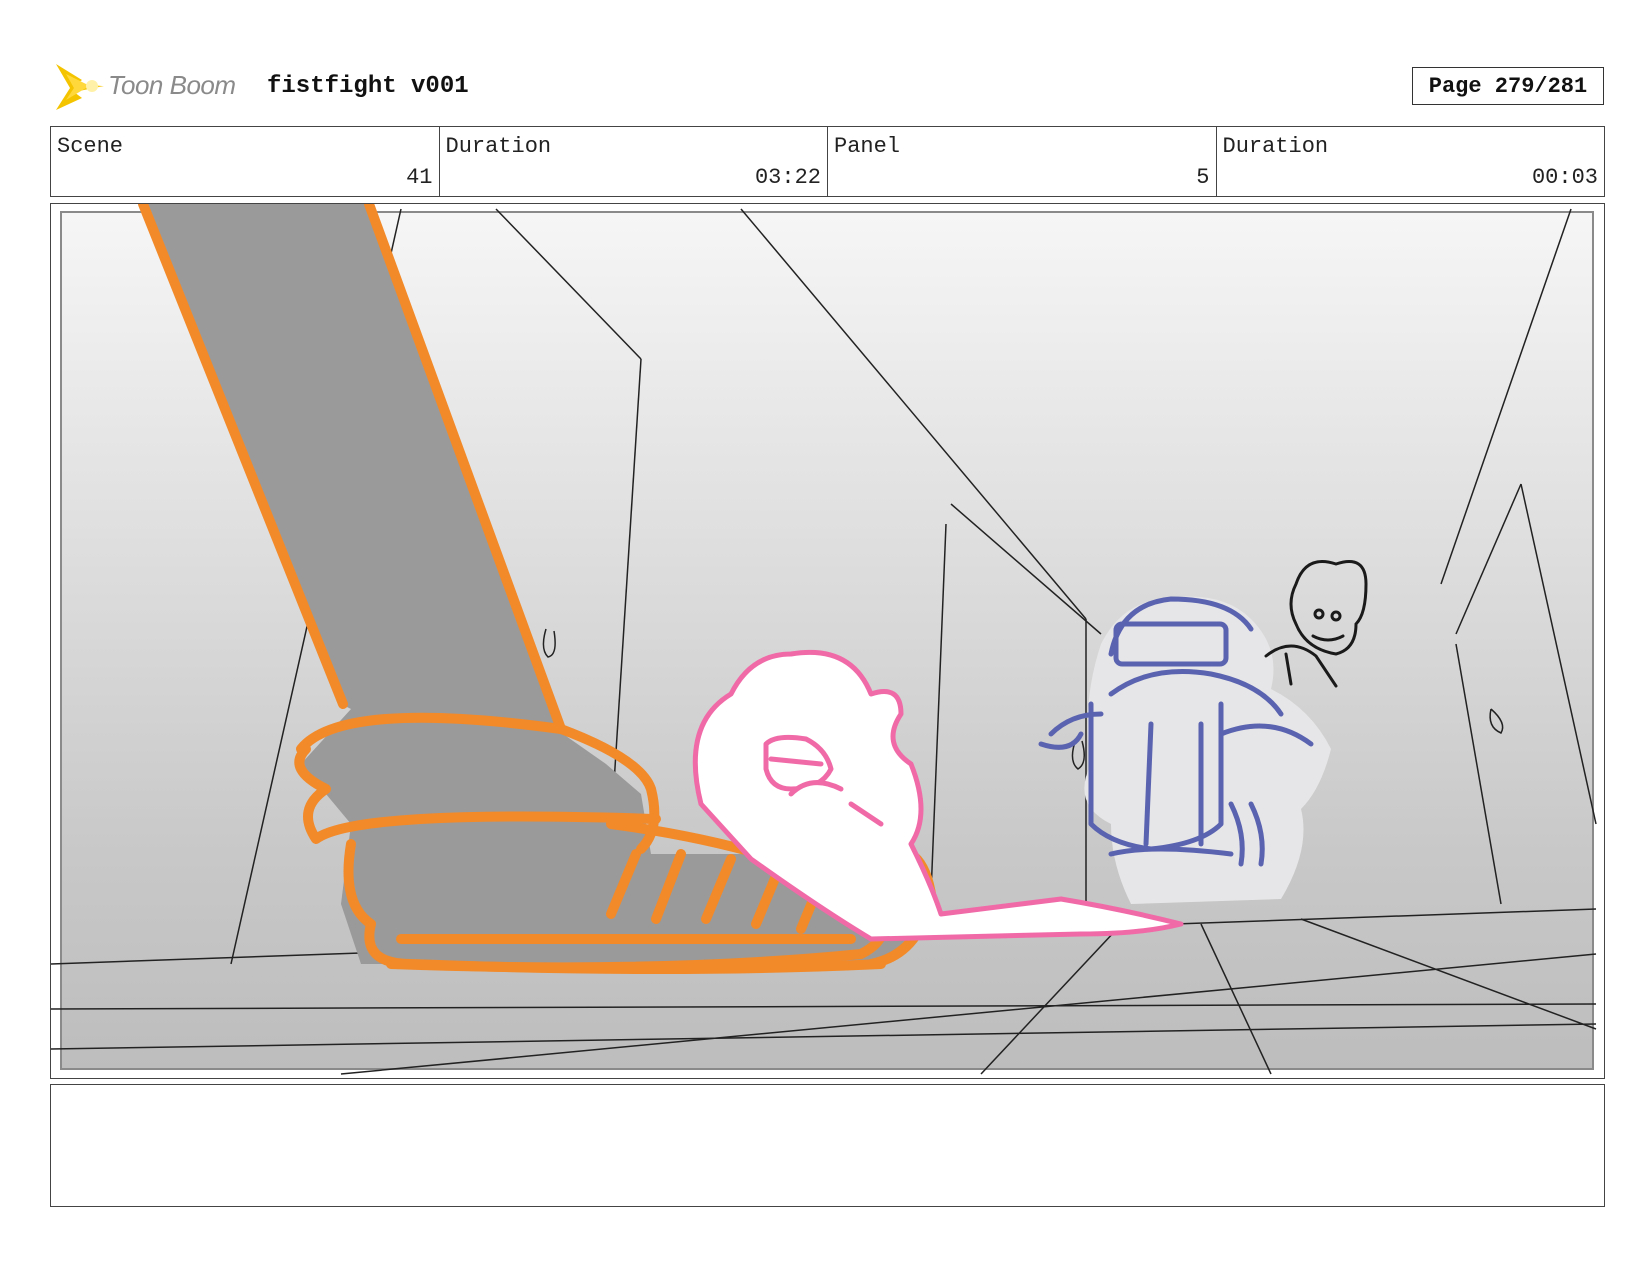  I want to click on notes-box, so click(827, 1145).